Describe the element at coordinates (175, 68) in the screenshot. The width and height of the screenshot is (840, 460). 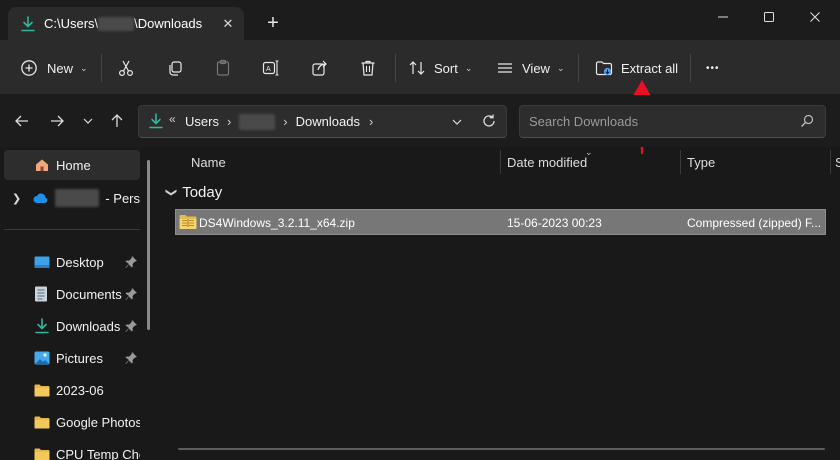
I see `copy-button` at that location.